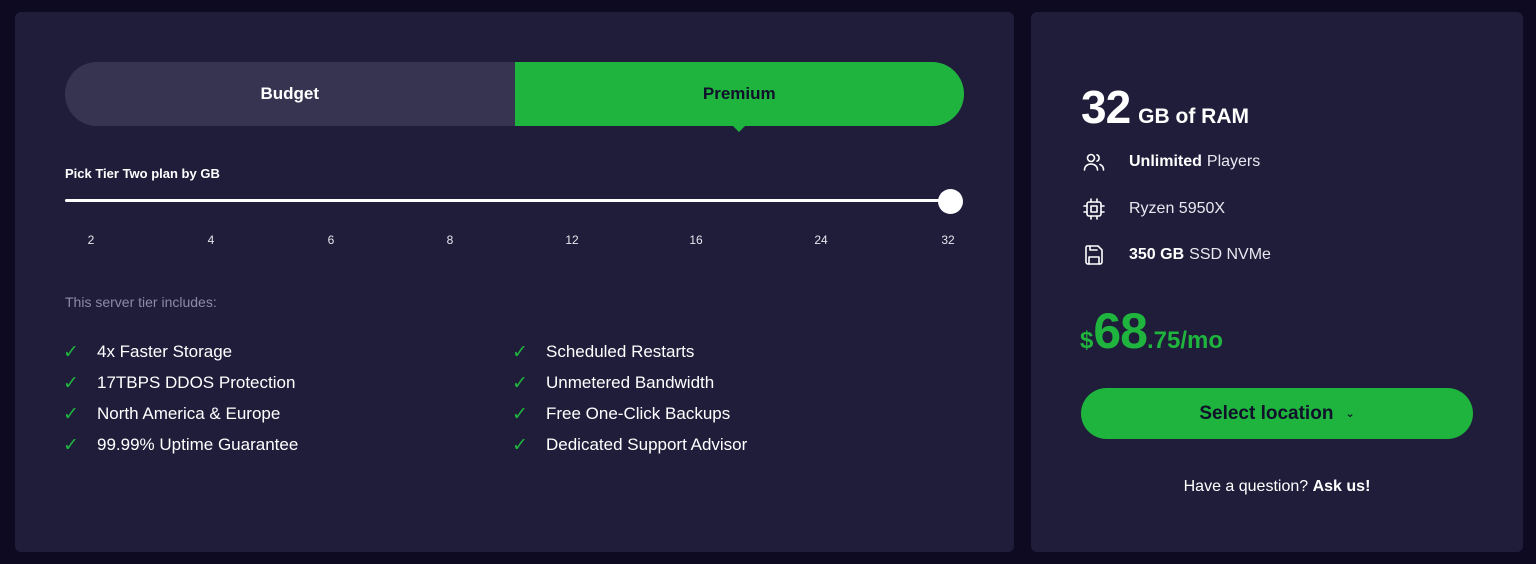 This screenshot has width=1536, height=564. I want to click on list-item: ✓ Unmetered Bandwidth, so click(667, 383).